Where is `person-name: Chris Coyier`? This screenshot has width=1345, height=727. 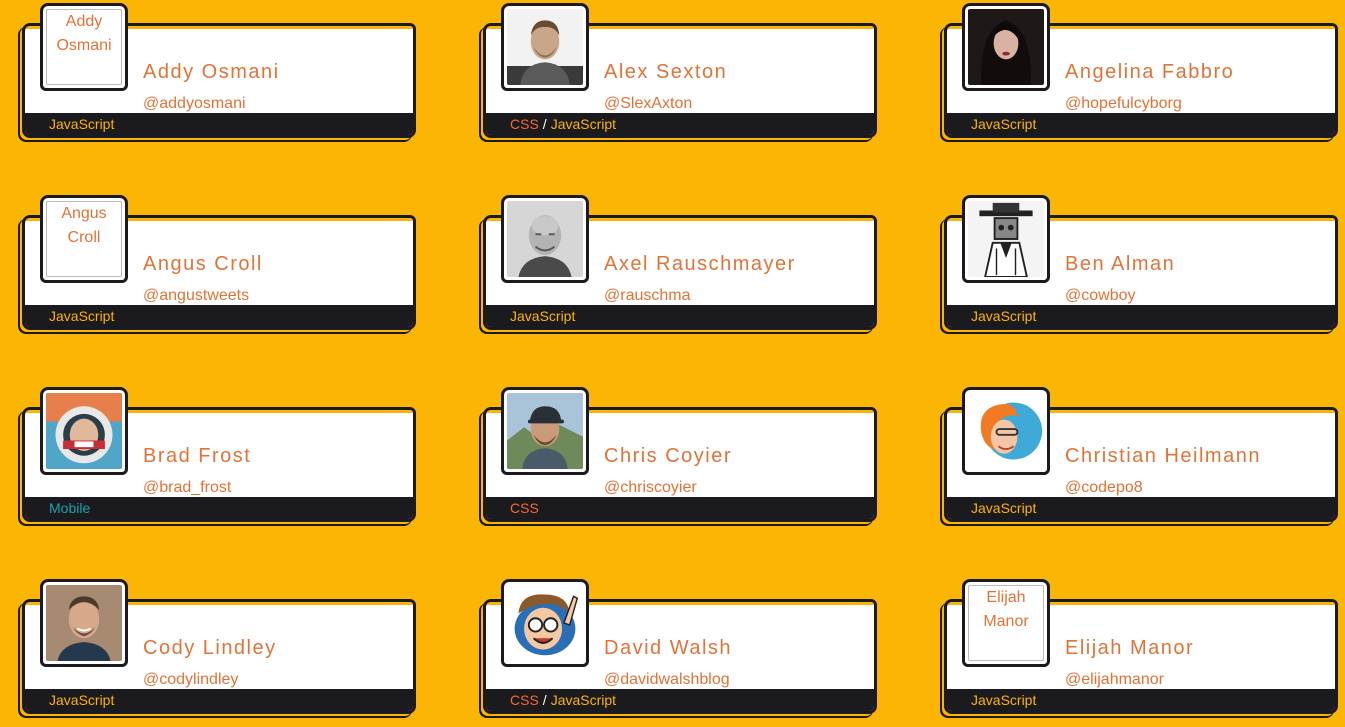
person-name: Chris Coyier is located at coordinates (668, 456).